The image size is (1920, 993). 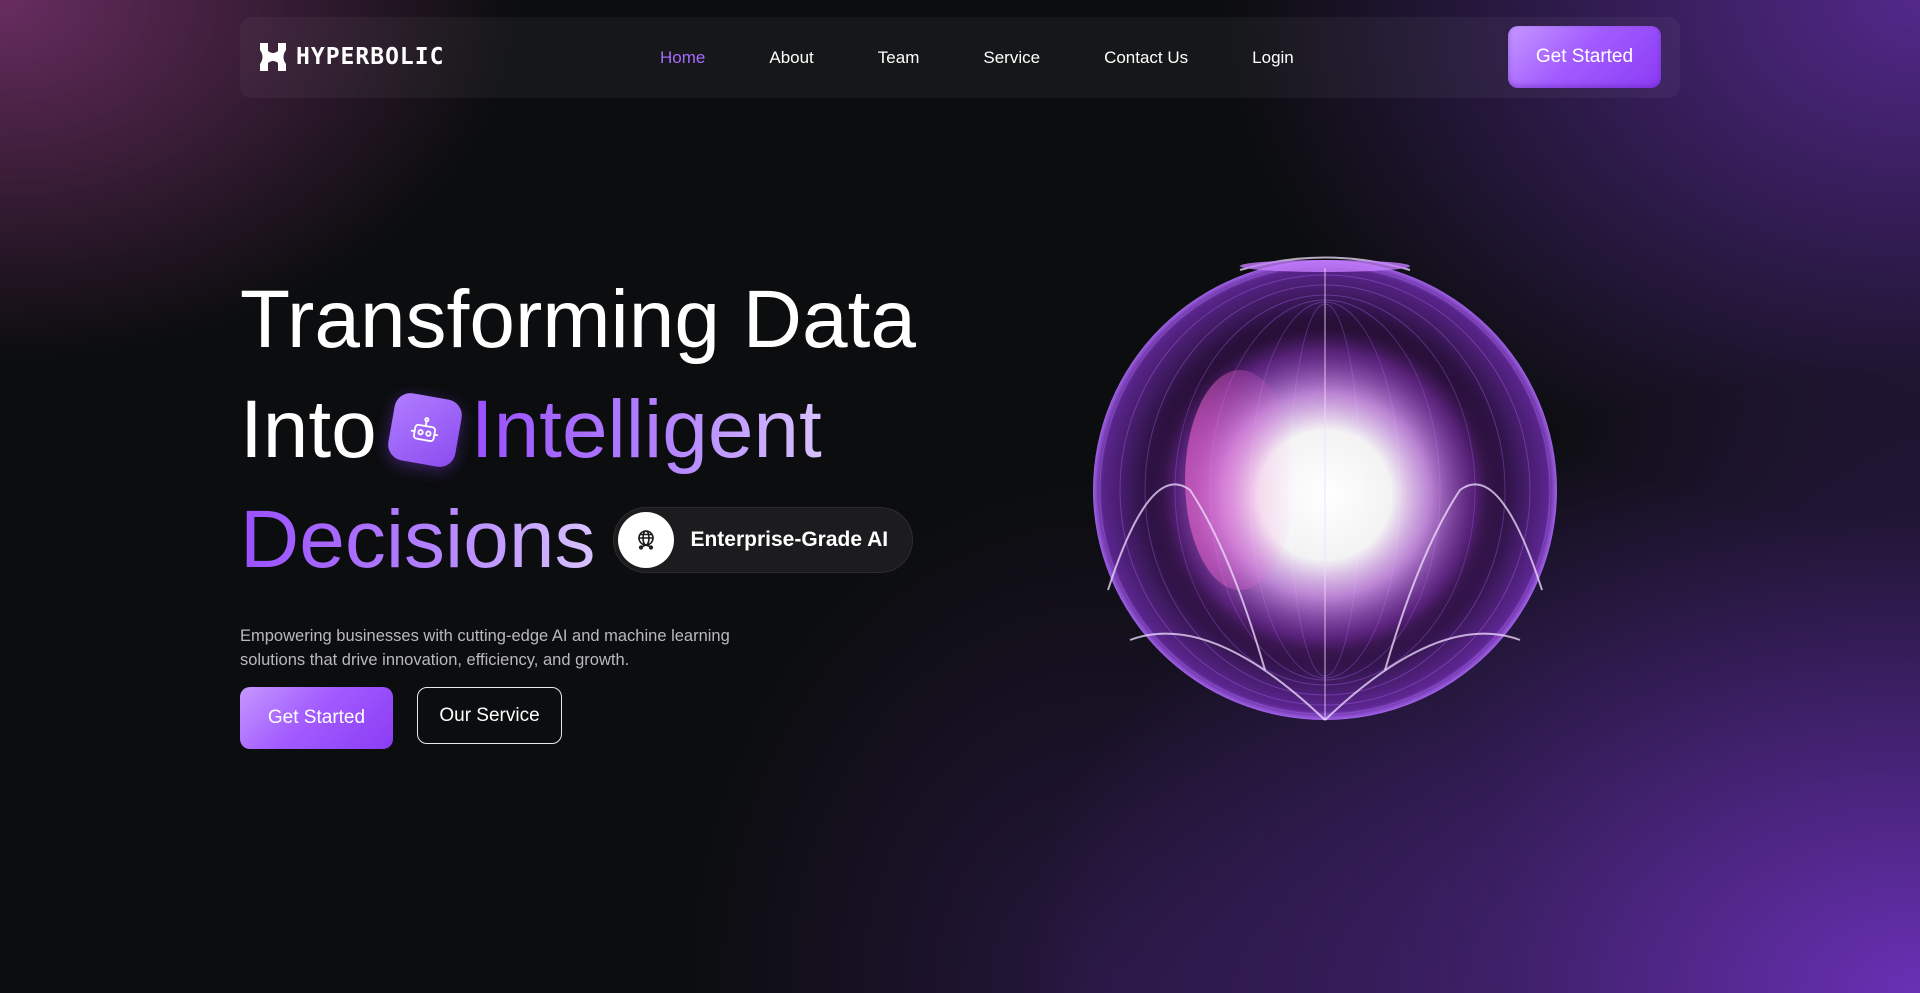 What do you see at coordinates (646, 430) in the screenshot?
I see `hero-line-2-highlight: Intelligent` at bounding box center [646, 430].